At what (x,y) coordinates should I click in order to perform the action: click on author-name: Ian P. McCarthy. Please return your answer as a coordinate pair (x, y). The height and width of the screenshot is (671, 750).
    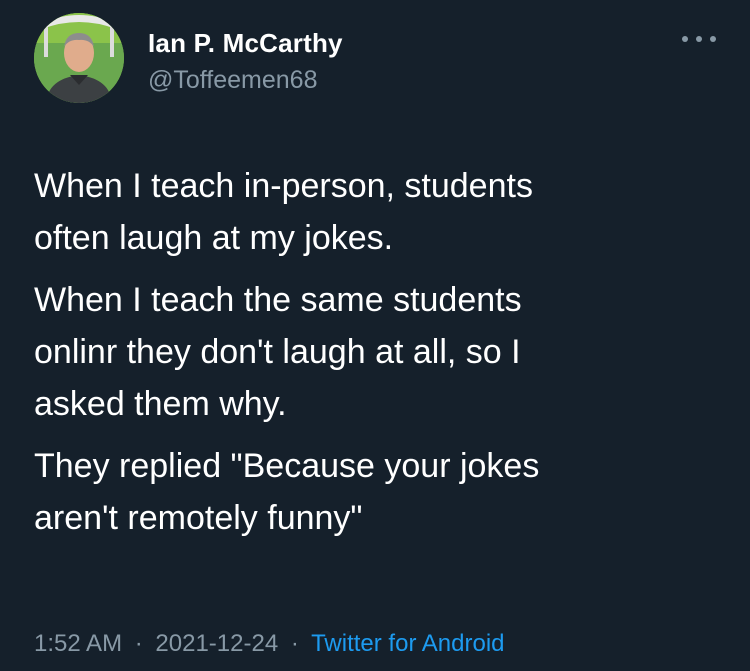
    Looking at the image, I should click on (245, 43).